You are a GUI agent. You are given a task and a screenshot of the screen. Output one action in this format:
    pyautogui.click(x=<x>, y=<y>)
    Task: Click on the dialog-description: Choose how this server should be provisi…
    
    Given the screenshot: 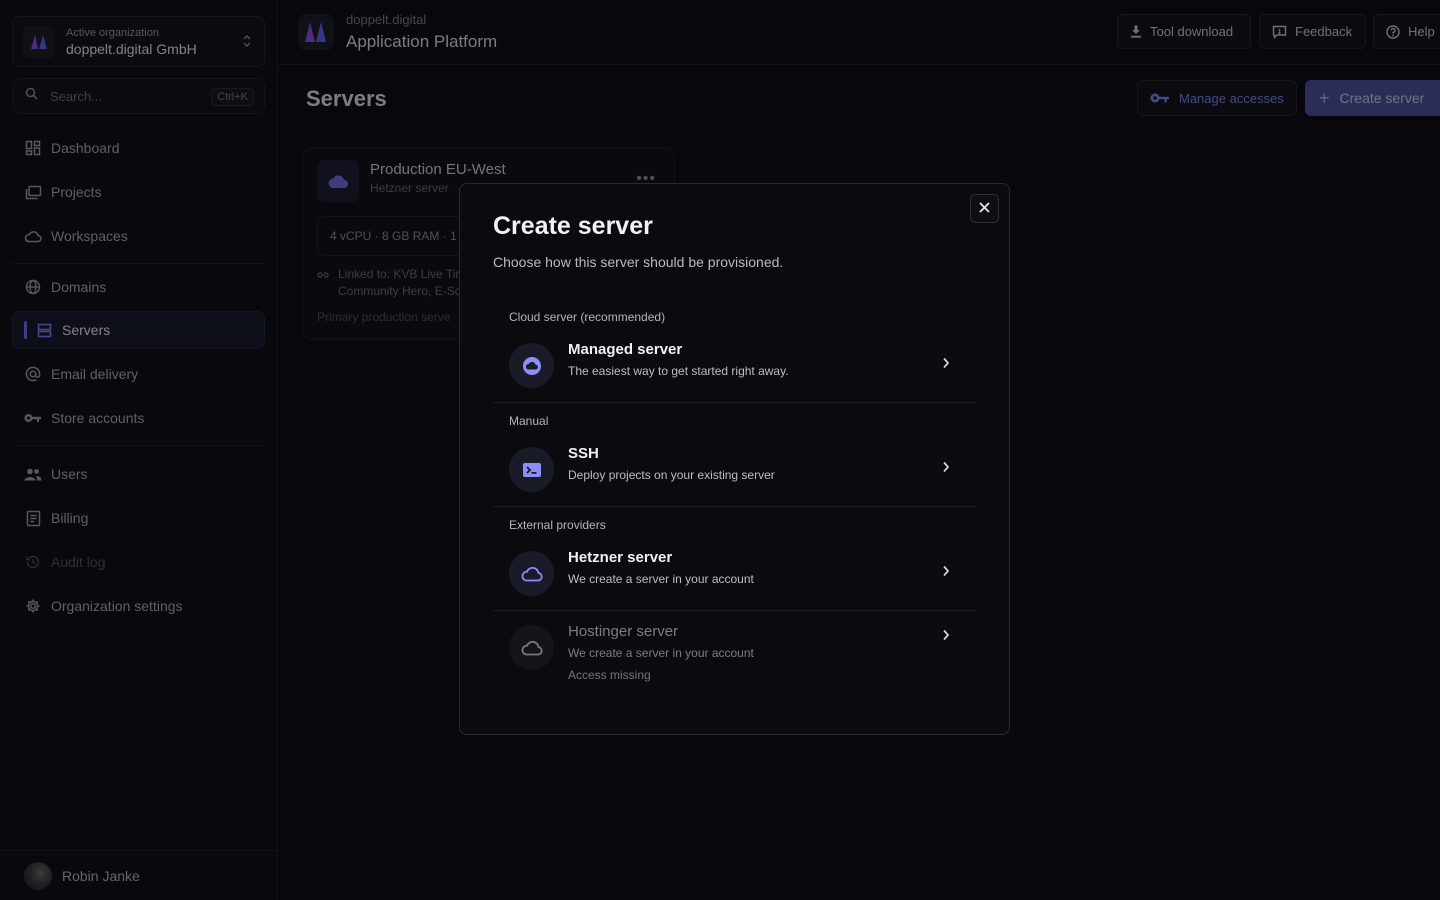 What is the action you would take?
    pyautogui.click(x=638, y=262)
    